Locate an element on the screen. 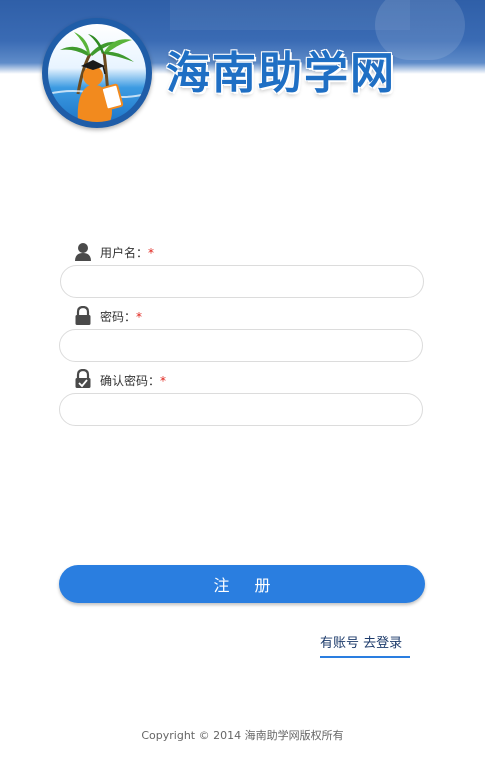 The image size is (485, 763). username-label: 用户名：* is located at coordinates (127, 253).